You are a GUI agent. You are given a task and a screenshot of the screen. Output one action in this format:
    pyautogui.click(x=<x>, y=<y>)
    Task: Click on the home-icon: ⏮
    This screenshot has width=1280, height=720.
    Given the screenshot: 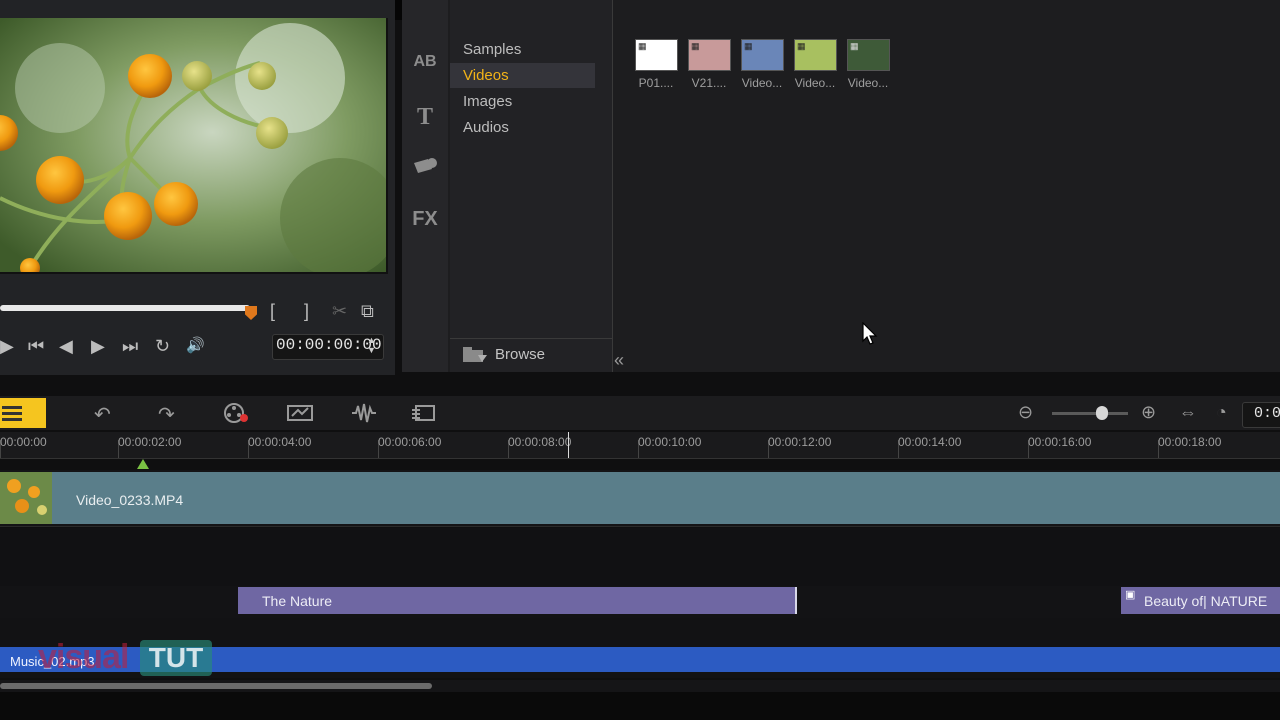 What is the action you would take?
    pyautogui.click(x=36, y=346)
    